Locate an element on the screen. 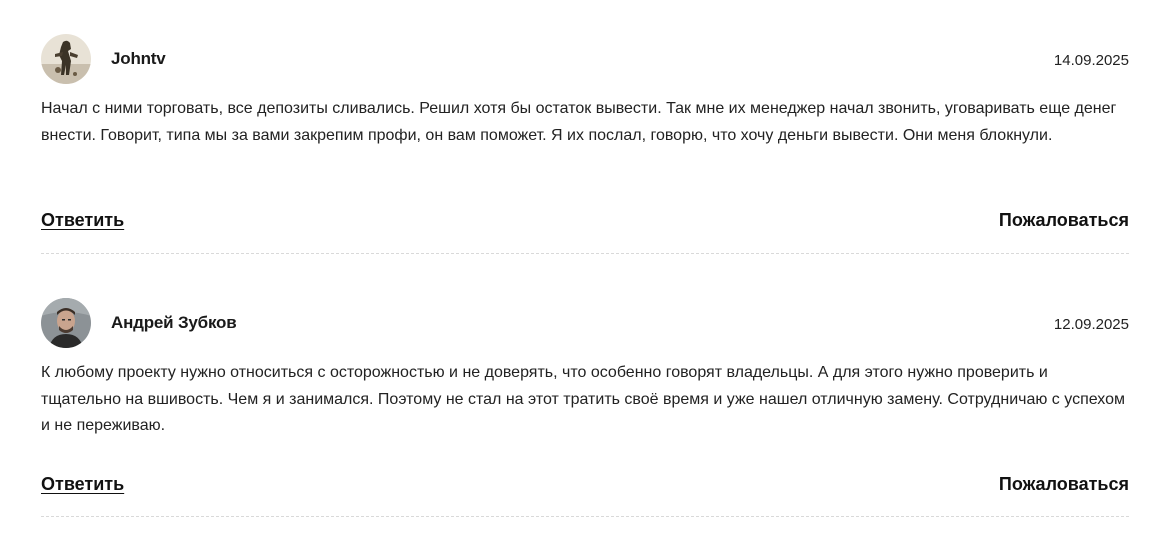 The height and width of the screenshot is (537, 1154). comment-header: Андрей Зубков 12.09.2025 is located at coordinates (585, 324).